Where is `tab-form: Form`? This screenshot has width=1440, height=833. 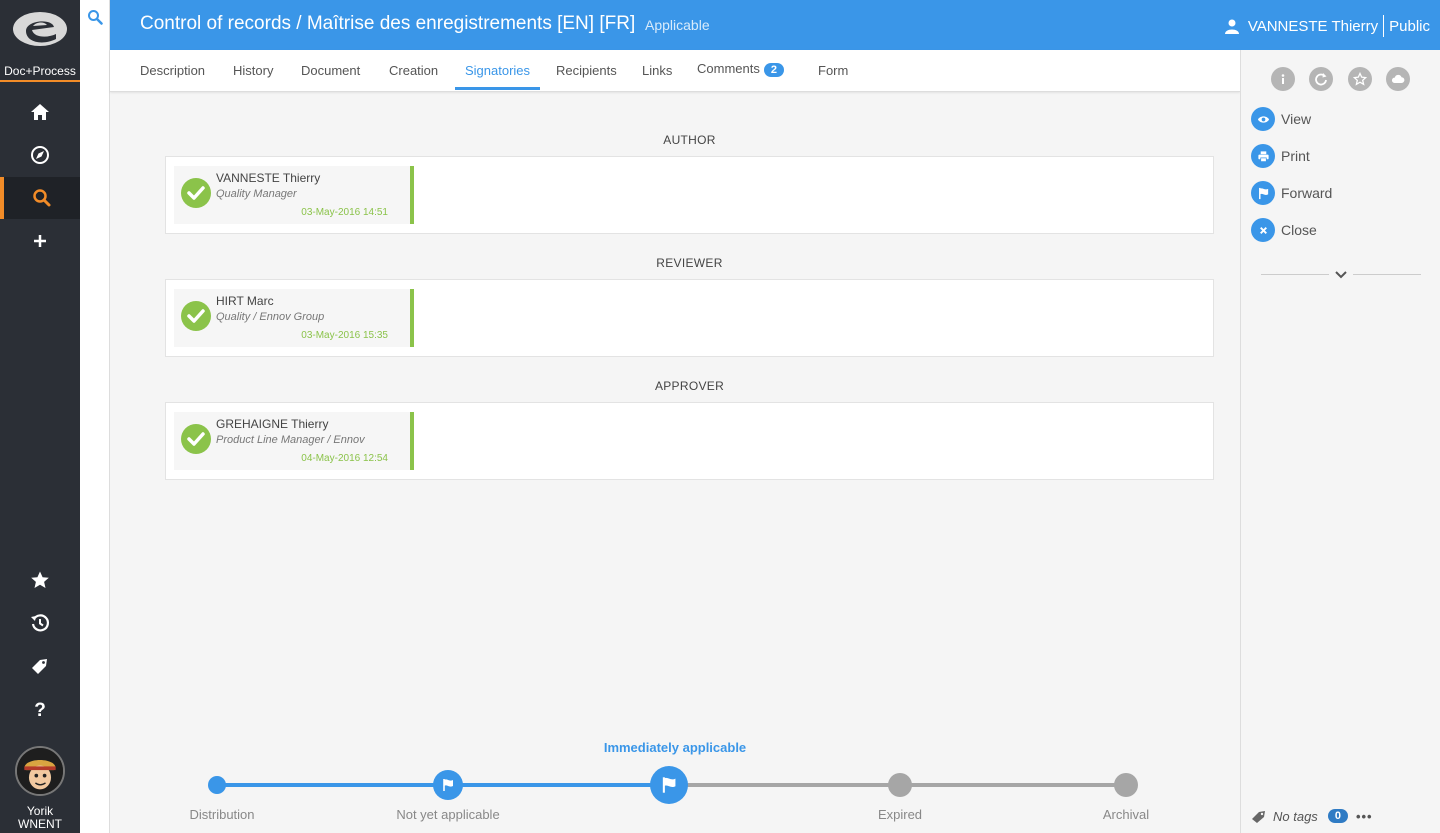 tab-form: Form is located at coordinates (833, 76).